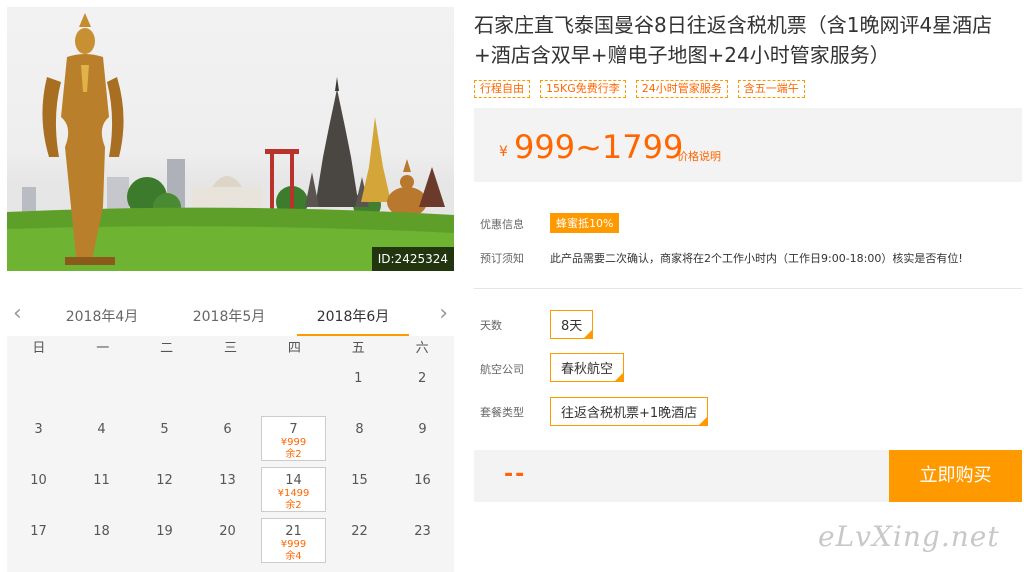  Describe the element at coordinates (358, 387) in the screenshot. I see `calendar-day: 1` at that location.